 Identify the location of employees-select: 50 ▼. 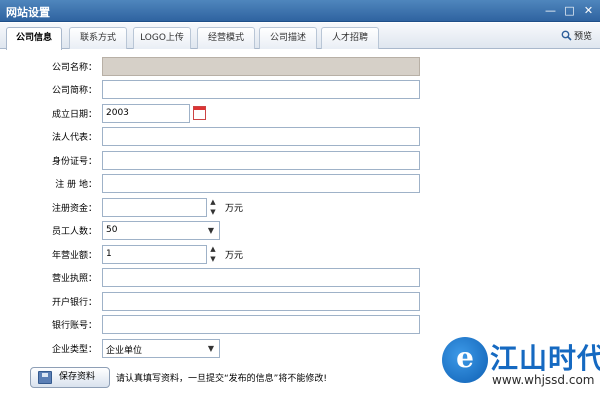
(161, 230).